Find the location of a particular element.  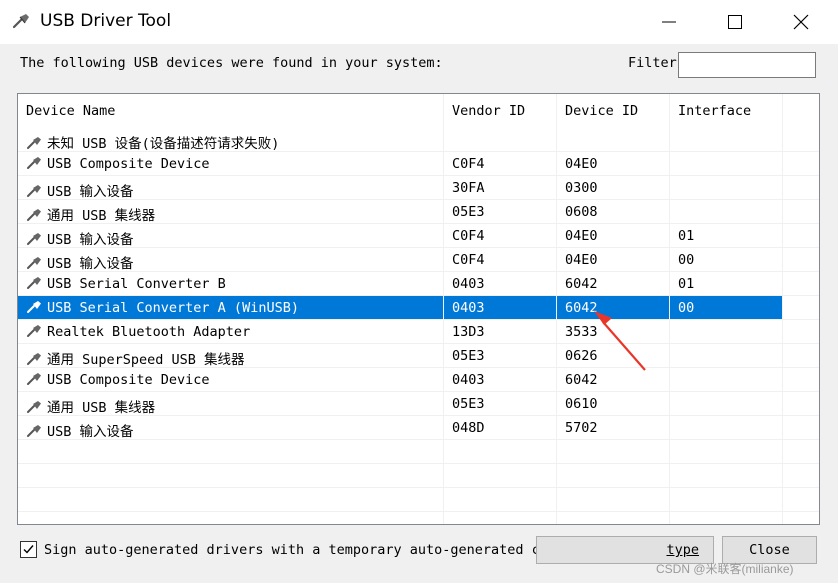

sign-drivers-checkbox is located at coordinates (28, 549).